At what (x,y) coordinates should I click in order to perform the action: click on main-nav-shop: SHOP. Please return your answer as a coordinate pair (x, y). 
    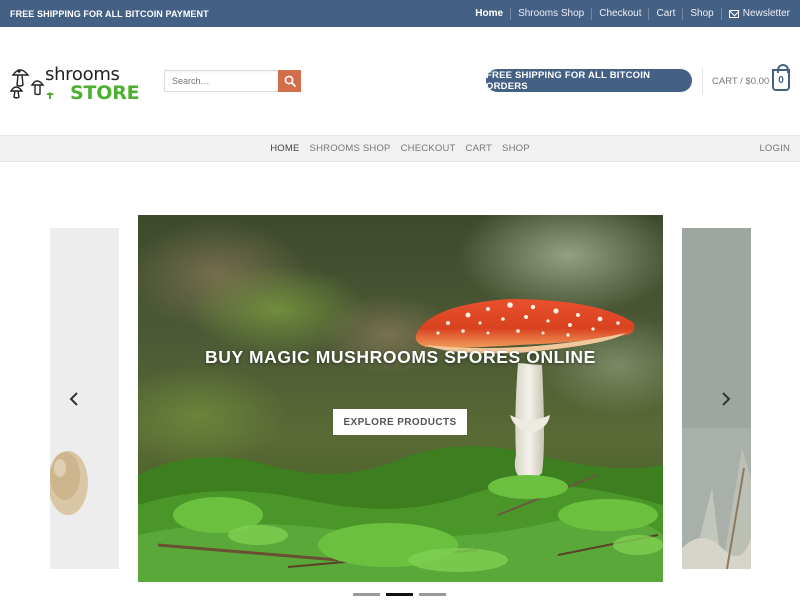
    Looking at the image, I should click on (516, 148).